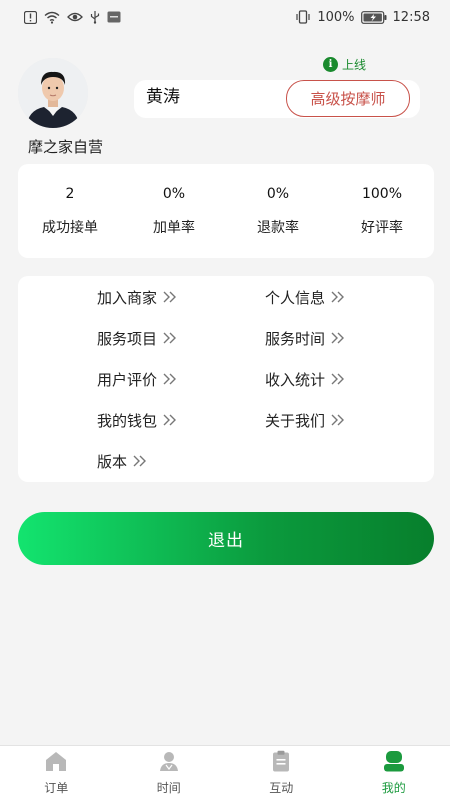 Image resolution: width=450 pixels, height=800 pixels. I want to click on menu-label: 关于我们, so click(295, 420).